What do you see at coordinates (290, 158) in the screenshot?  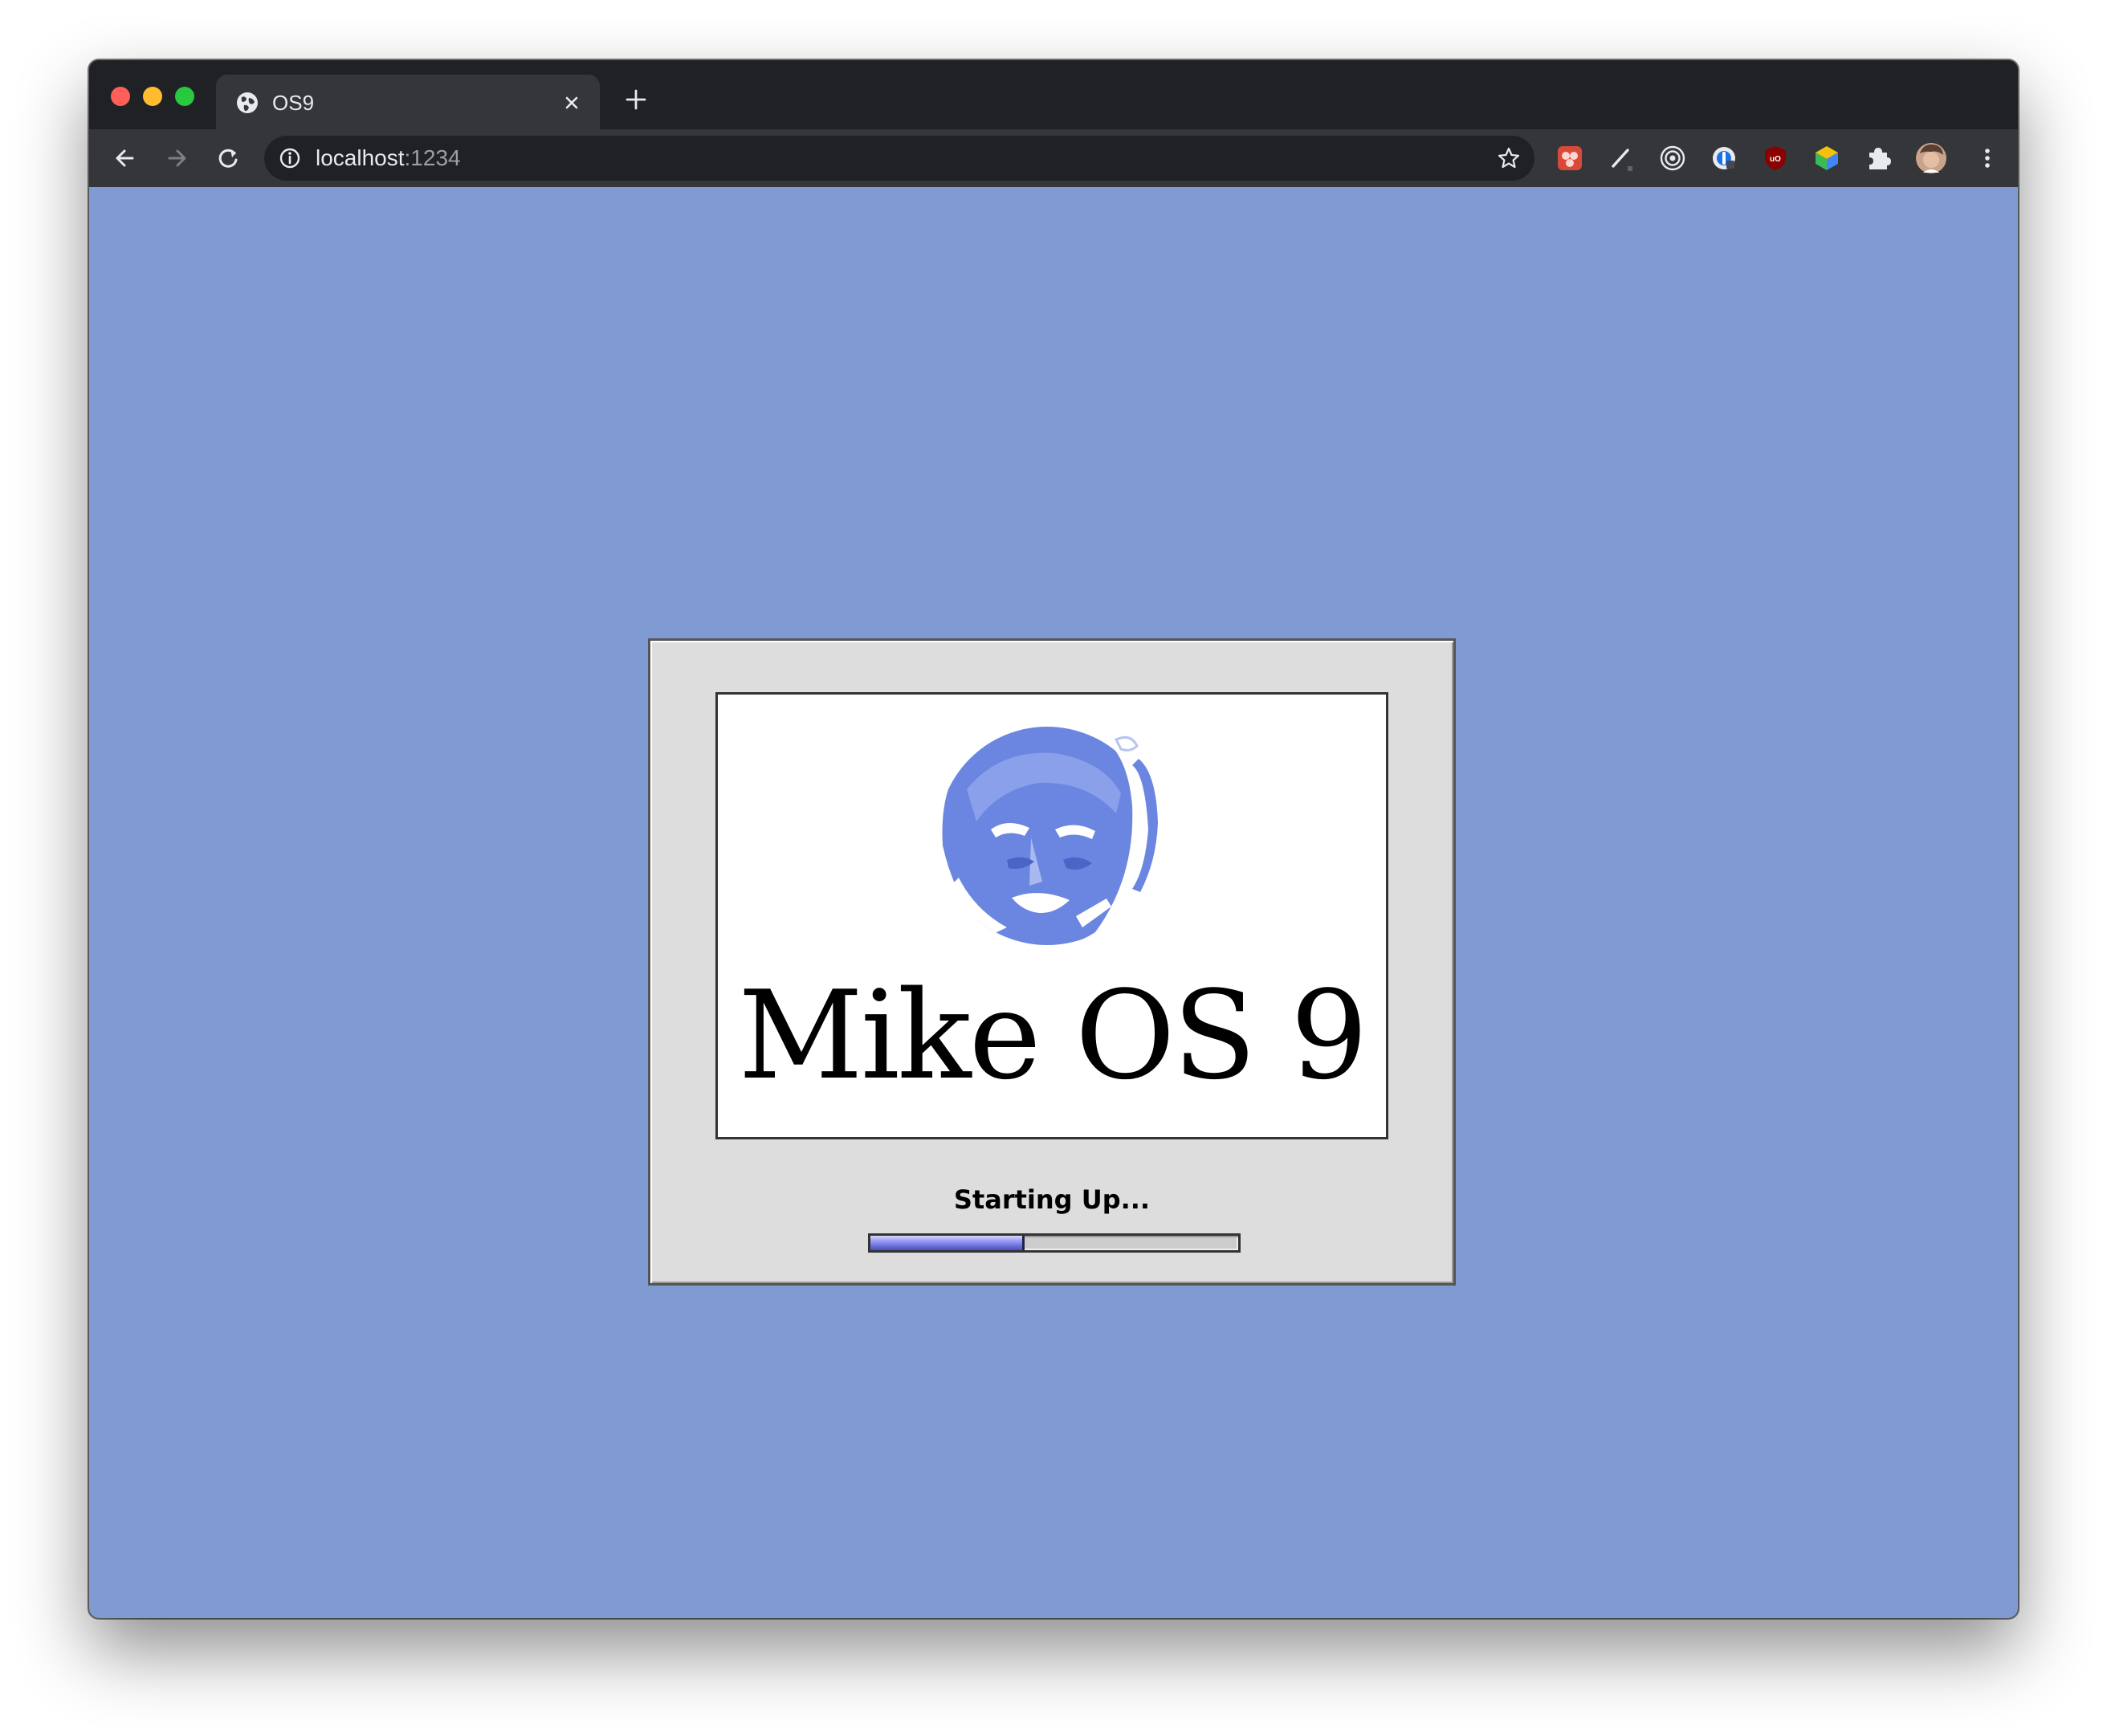 I see `info-icon` at bounding box center [290, 158].